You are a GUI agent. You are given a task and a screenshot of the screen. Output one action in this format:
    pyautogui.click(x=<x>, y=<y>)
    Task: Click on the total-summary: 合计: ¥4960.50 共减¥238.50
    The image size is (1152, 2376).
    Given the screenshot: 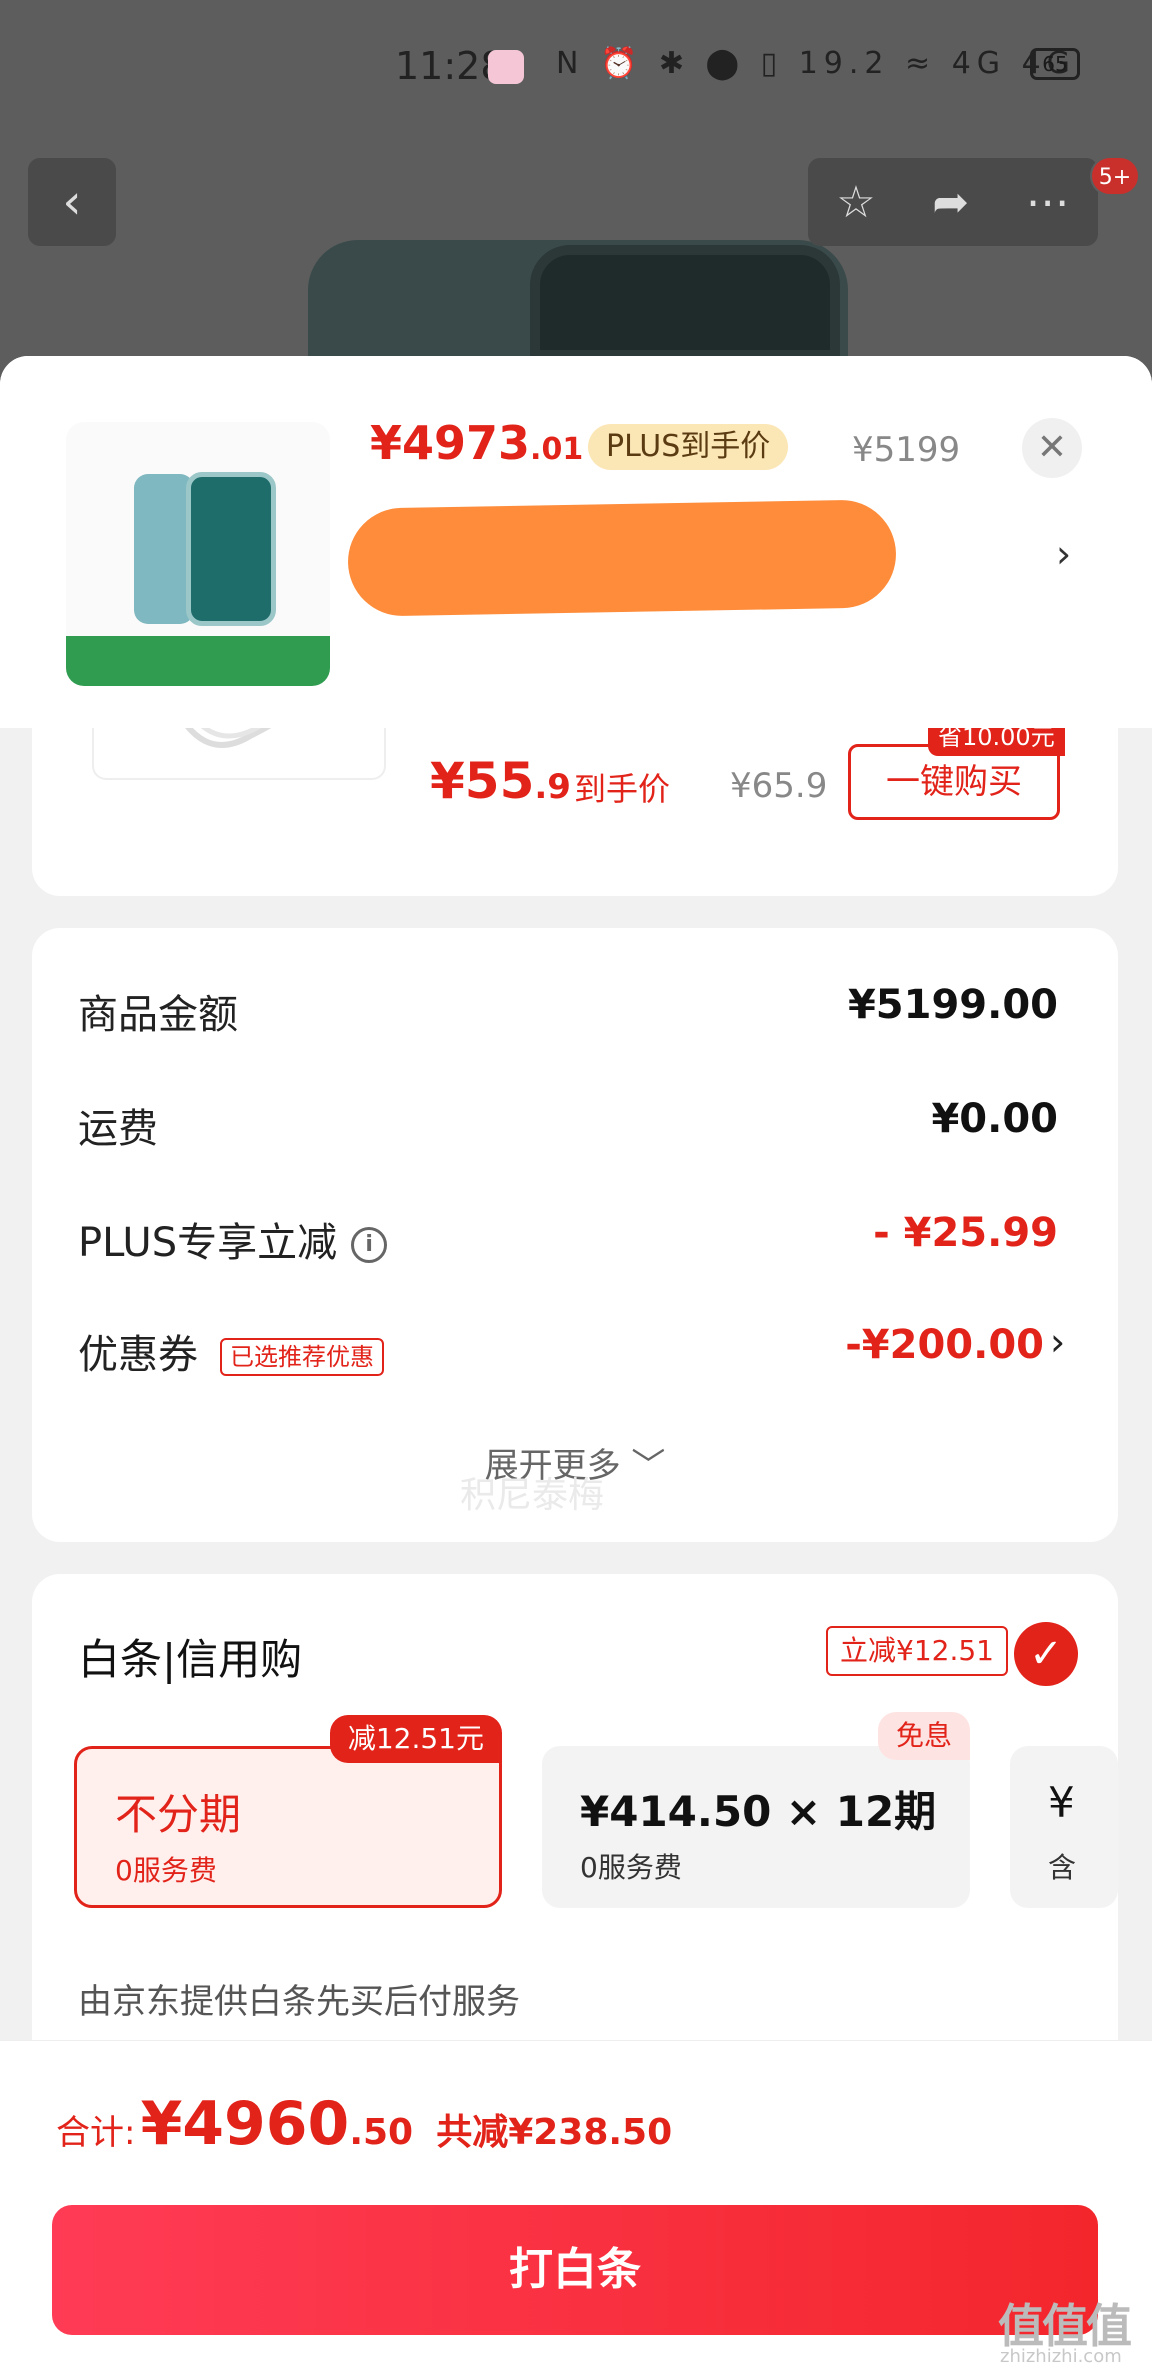 What is the action you would take?
    pyautogui.click(x=364, y=2124)
    